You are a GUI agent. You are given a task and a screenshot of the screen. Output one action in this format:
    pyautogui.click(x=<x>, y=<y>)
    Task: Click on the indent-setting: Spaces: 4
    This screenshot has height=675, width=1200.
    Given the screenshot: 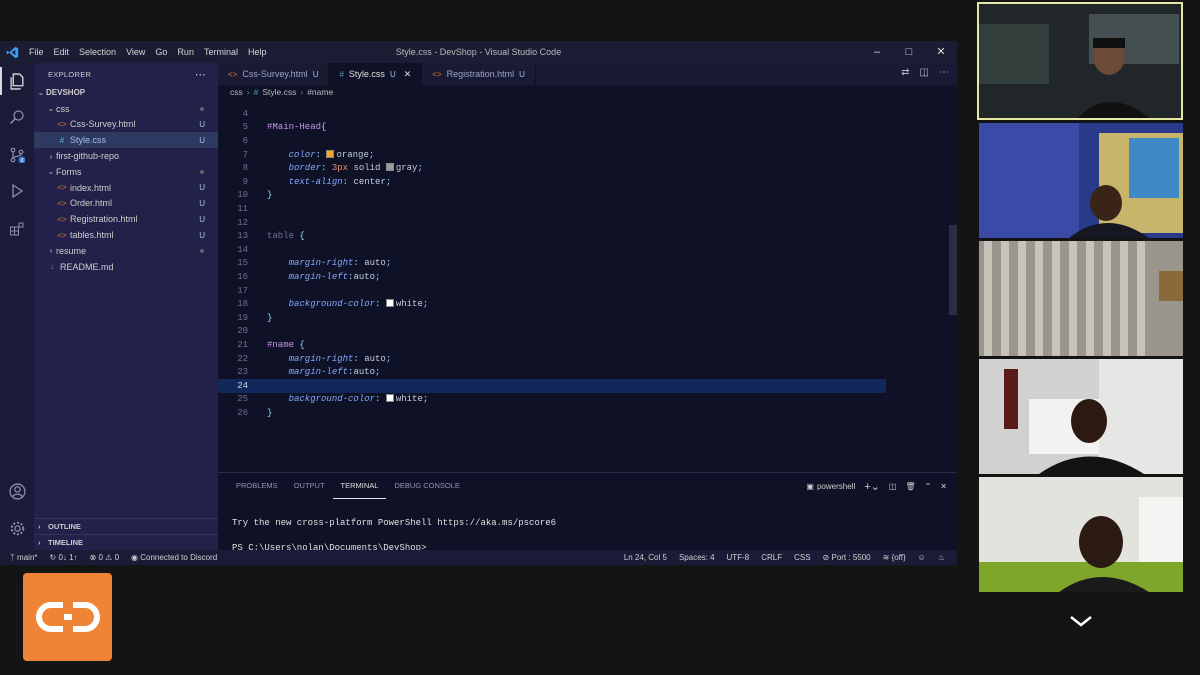 What is the action you would take?
    pyautogui.click(x=697, y=557)
    